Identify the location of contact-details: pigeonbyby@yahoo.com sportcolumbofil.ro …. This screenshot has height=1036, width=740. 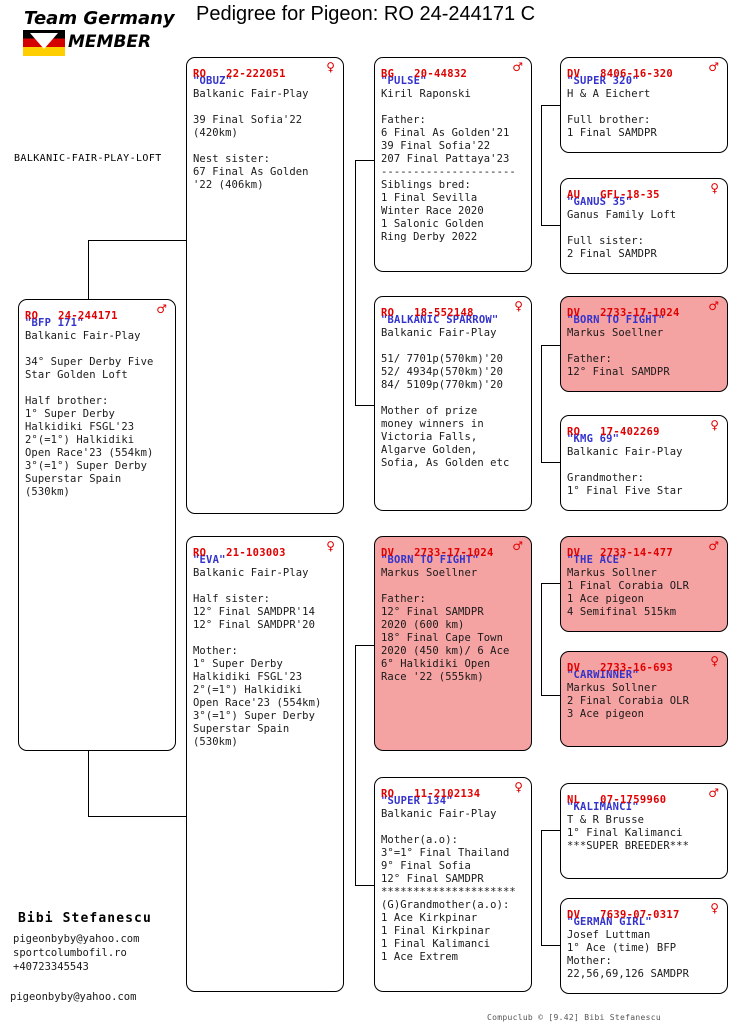
(76, 953).